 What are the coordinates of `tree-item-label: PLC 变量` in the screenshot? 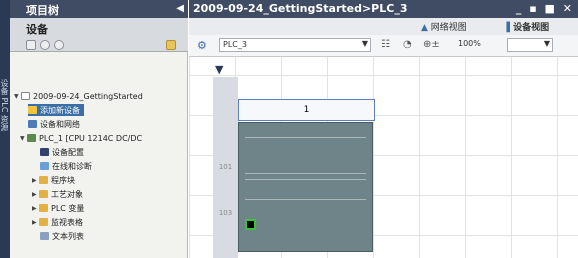 It's located at (68, 208).